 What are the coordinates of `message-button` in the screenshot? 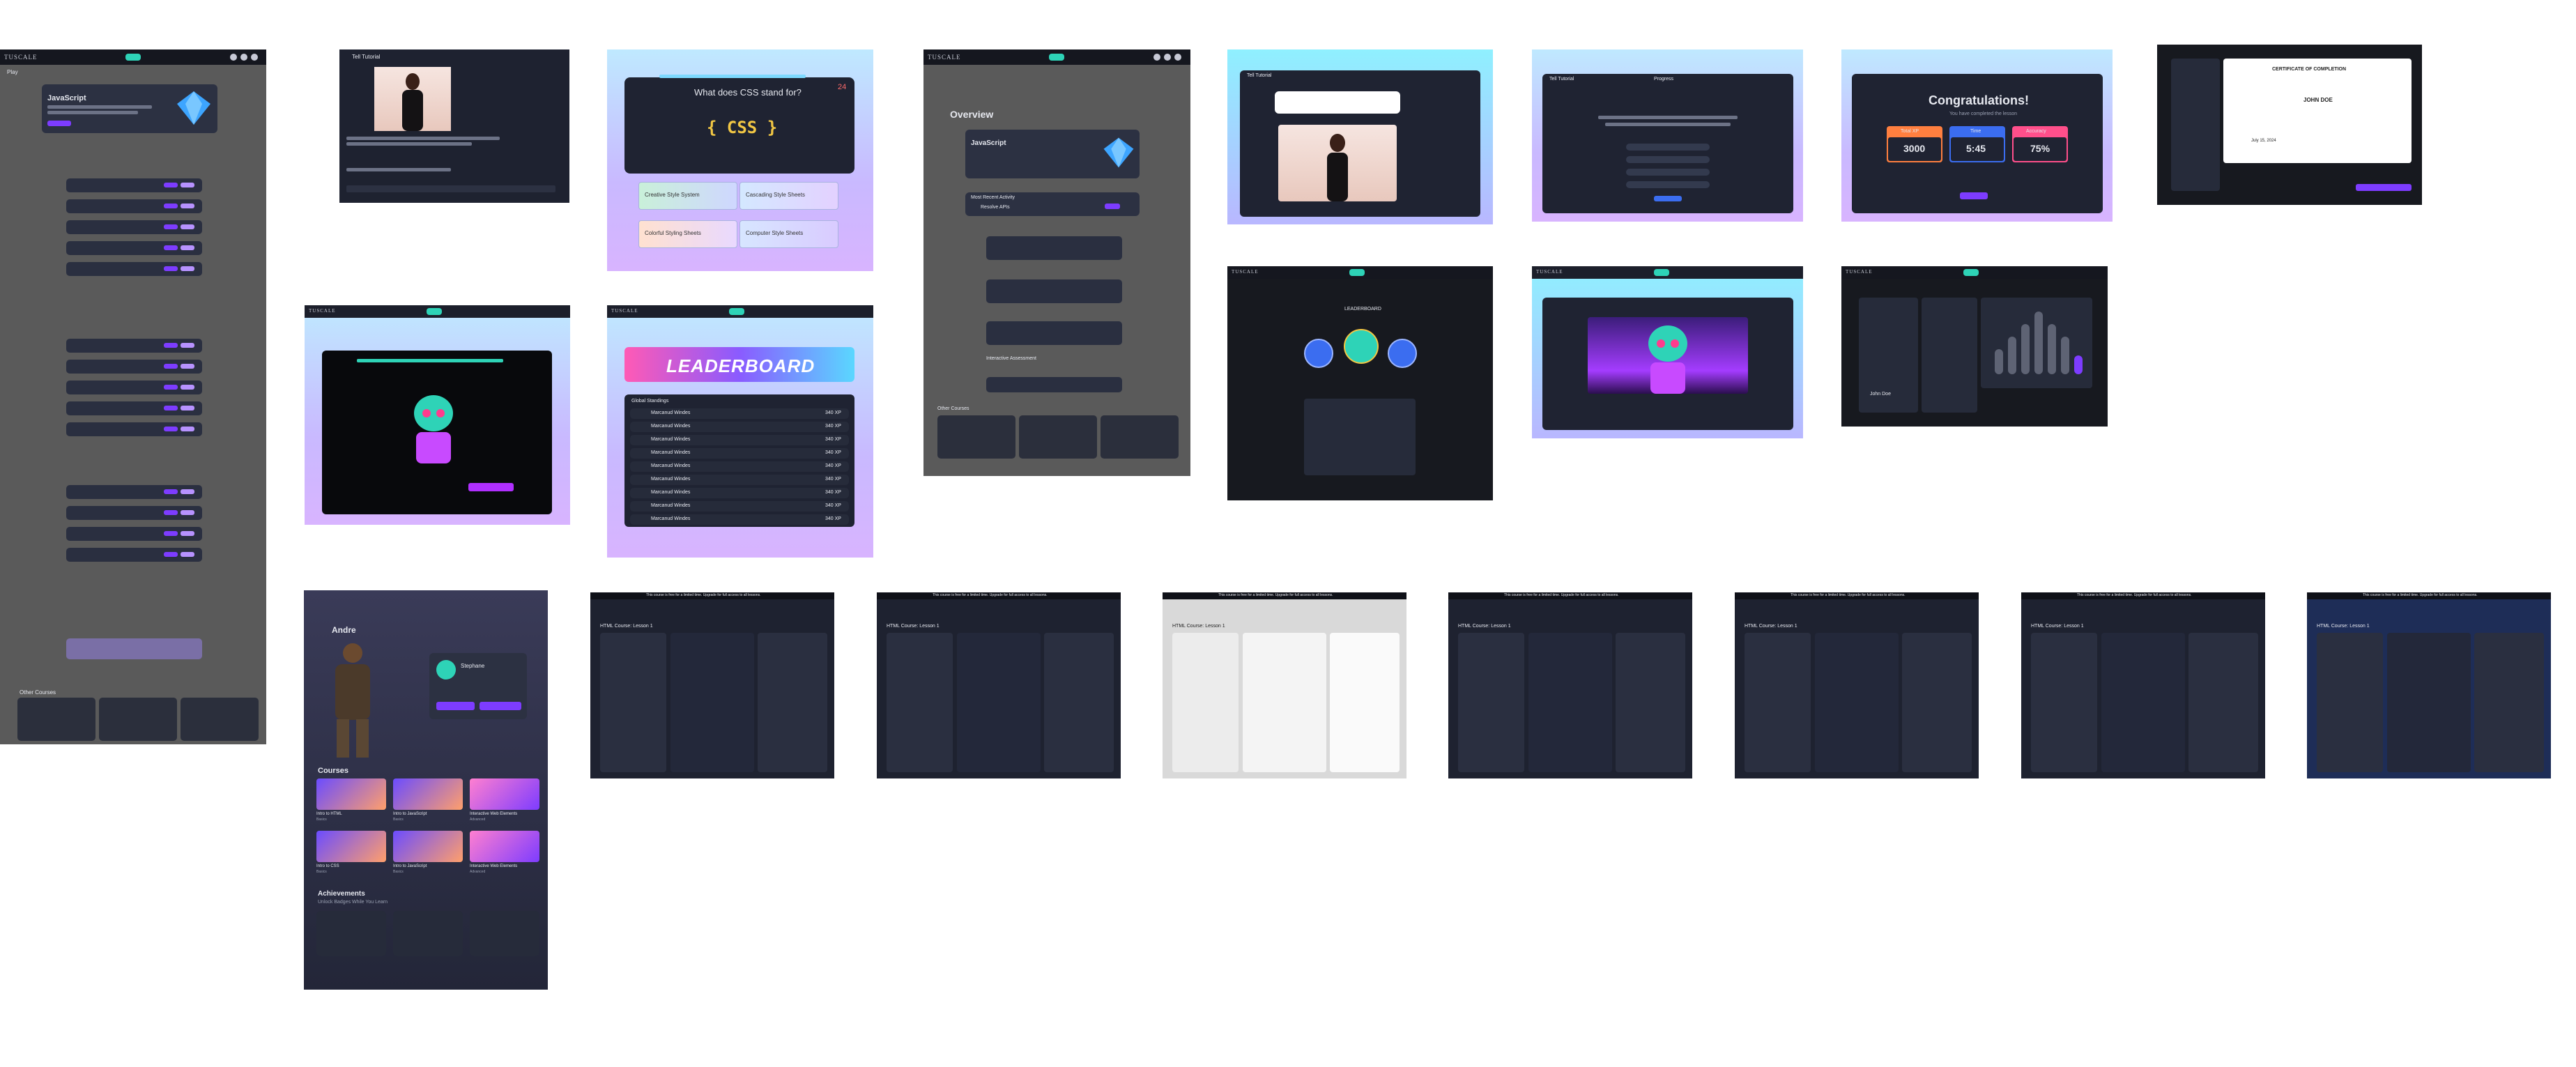 It's located at (500, 706).